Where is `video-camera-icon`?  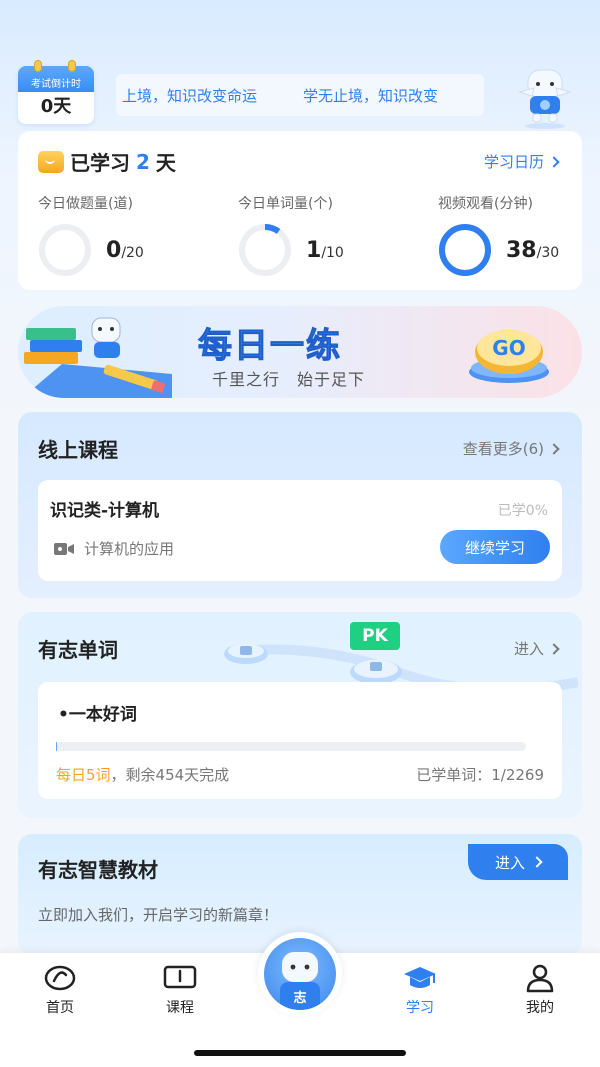 video-camera-icon is located at coordinates (64, 548).